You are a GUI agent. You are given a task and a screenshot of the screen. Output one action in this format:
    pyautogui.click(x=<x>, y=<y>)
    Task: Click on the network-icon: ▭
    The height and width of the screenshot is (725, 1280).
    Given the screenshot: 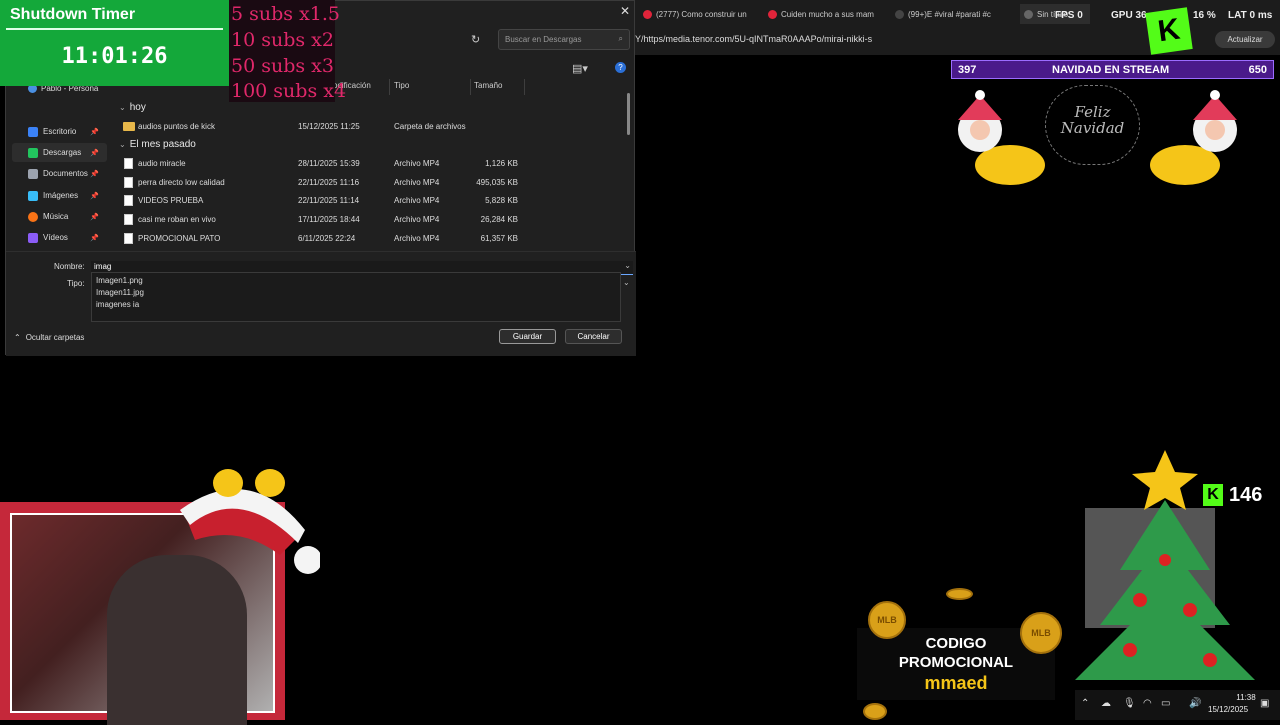 What is the action you would take?
    pyautogui.click(x=1165, y=703)
    